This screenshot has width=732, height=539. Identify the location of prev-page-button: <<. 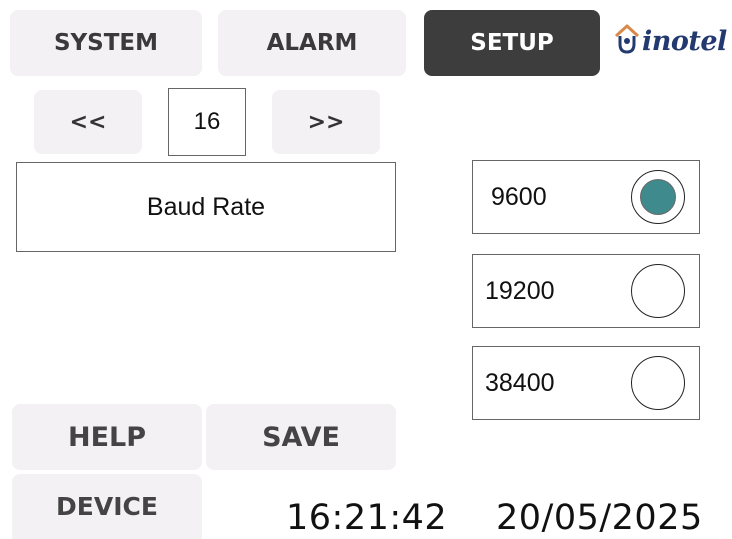
(88, 122).